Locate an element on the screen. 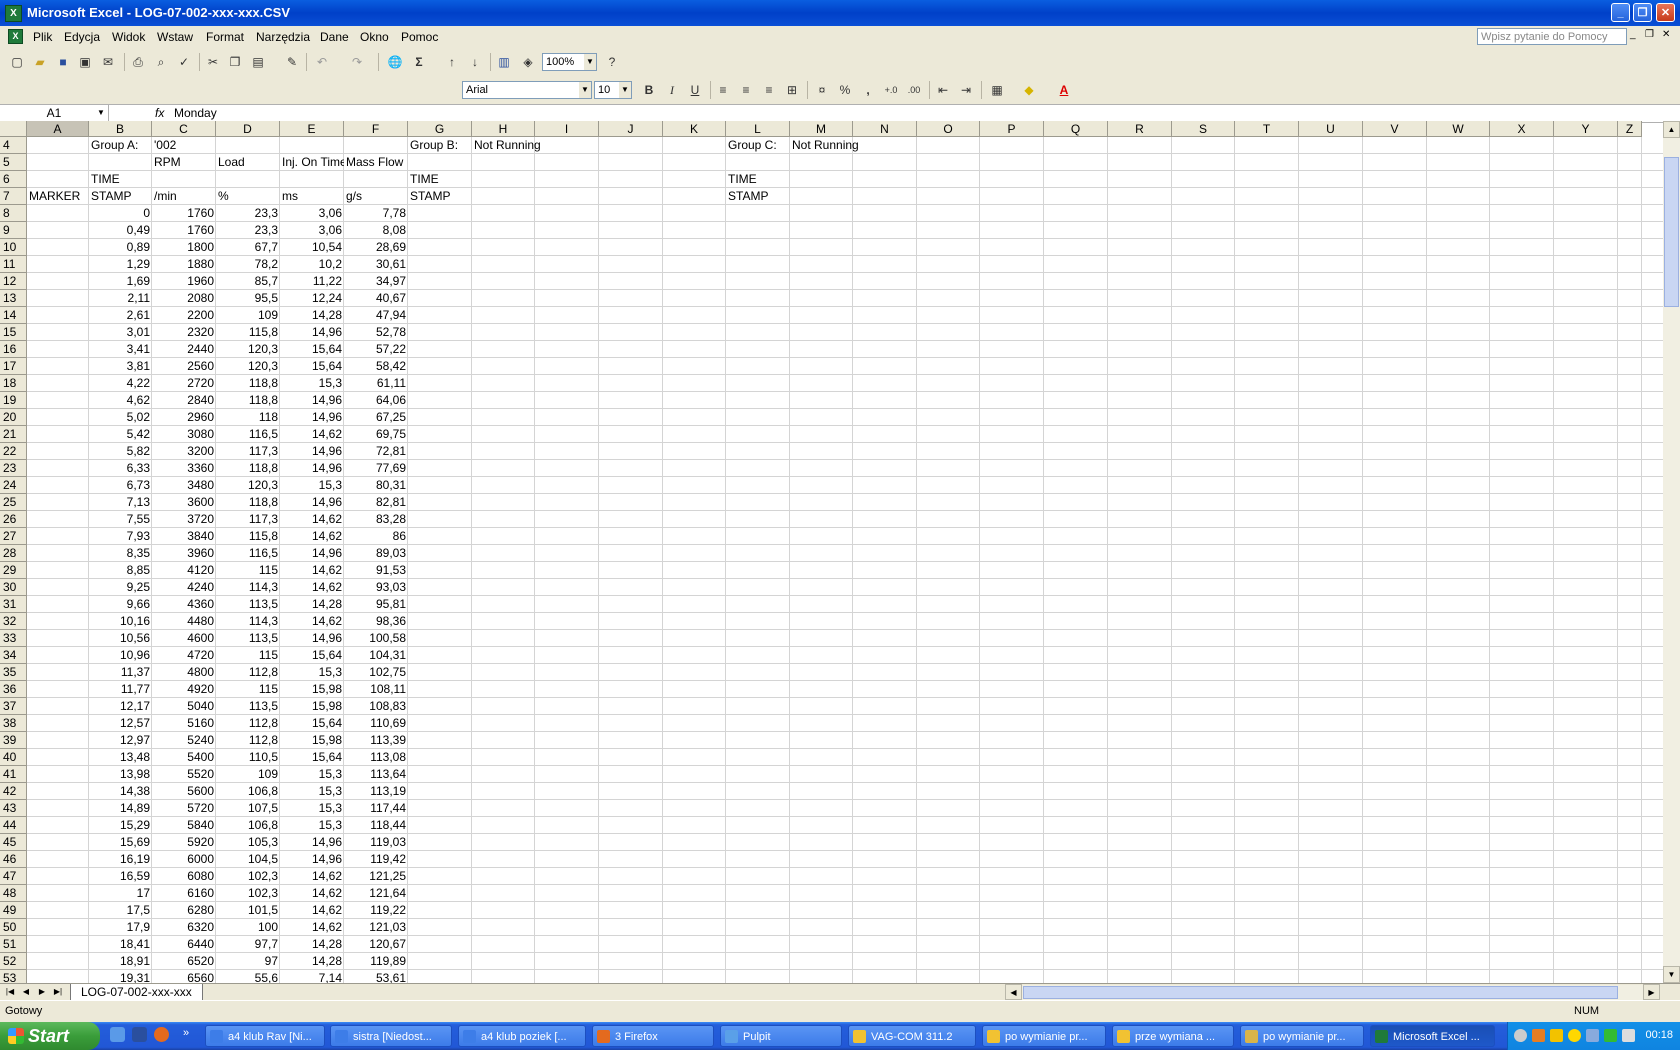 The image size is (1680, 1050). row-header-22: 22 is located at coordinates (13, 451).